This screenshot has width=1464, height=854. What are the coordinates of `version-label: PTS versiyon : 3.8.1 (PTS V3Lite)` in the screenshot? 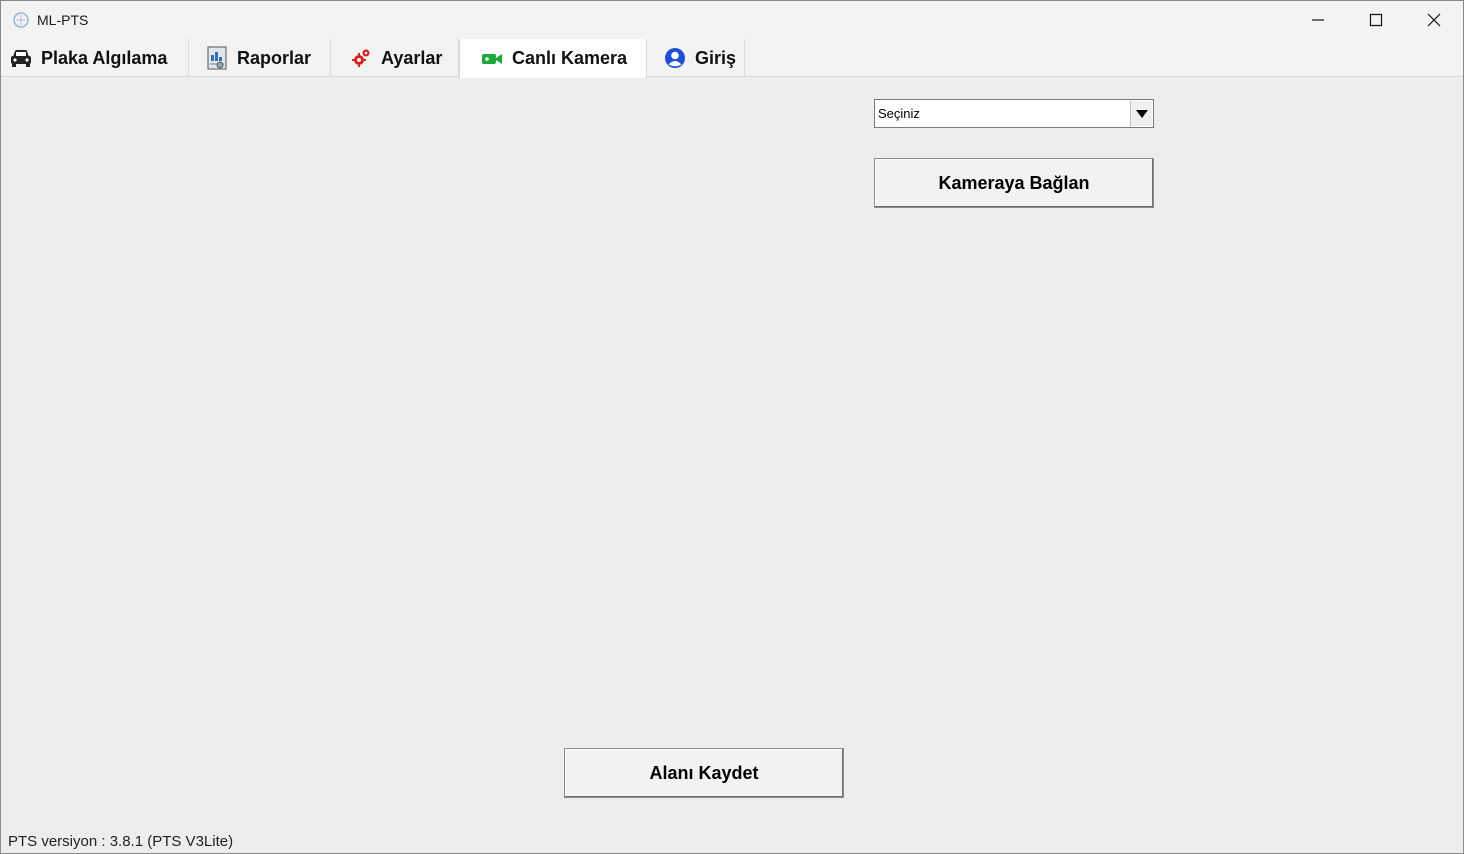 It's located at (121, 841).